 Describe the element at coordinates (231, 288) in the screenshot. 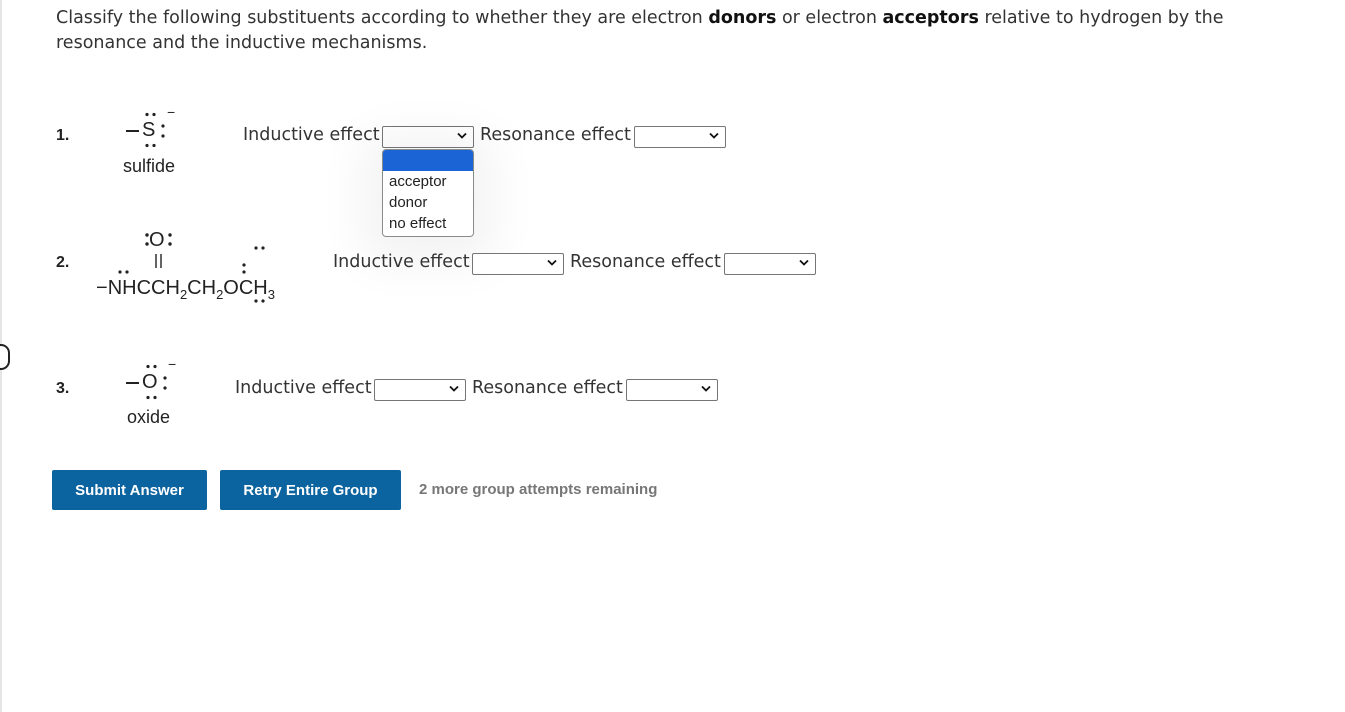

I see `ether-oxygen: O` at that location.